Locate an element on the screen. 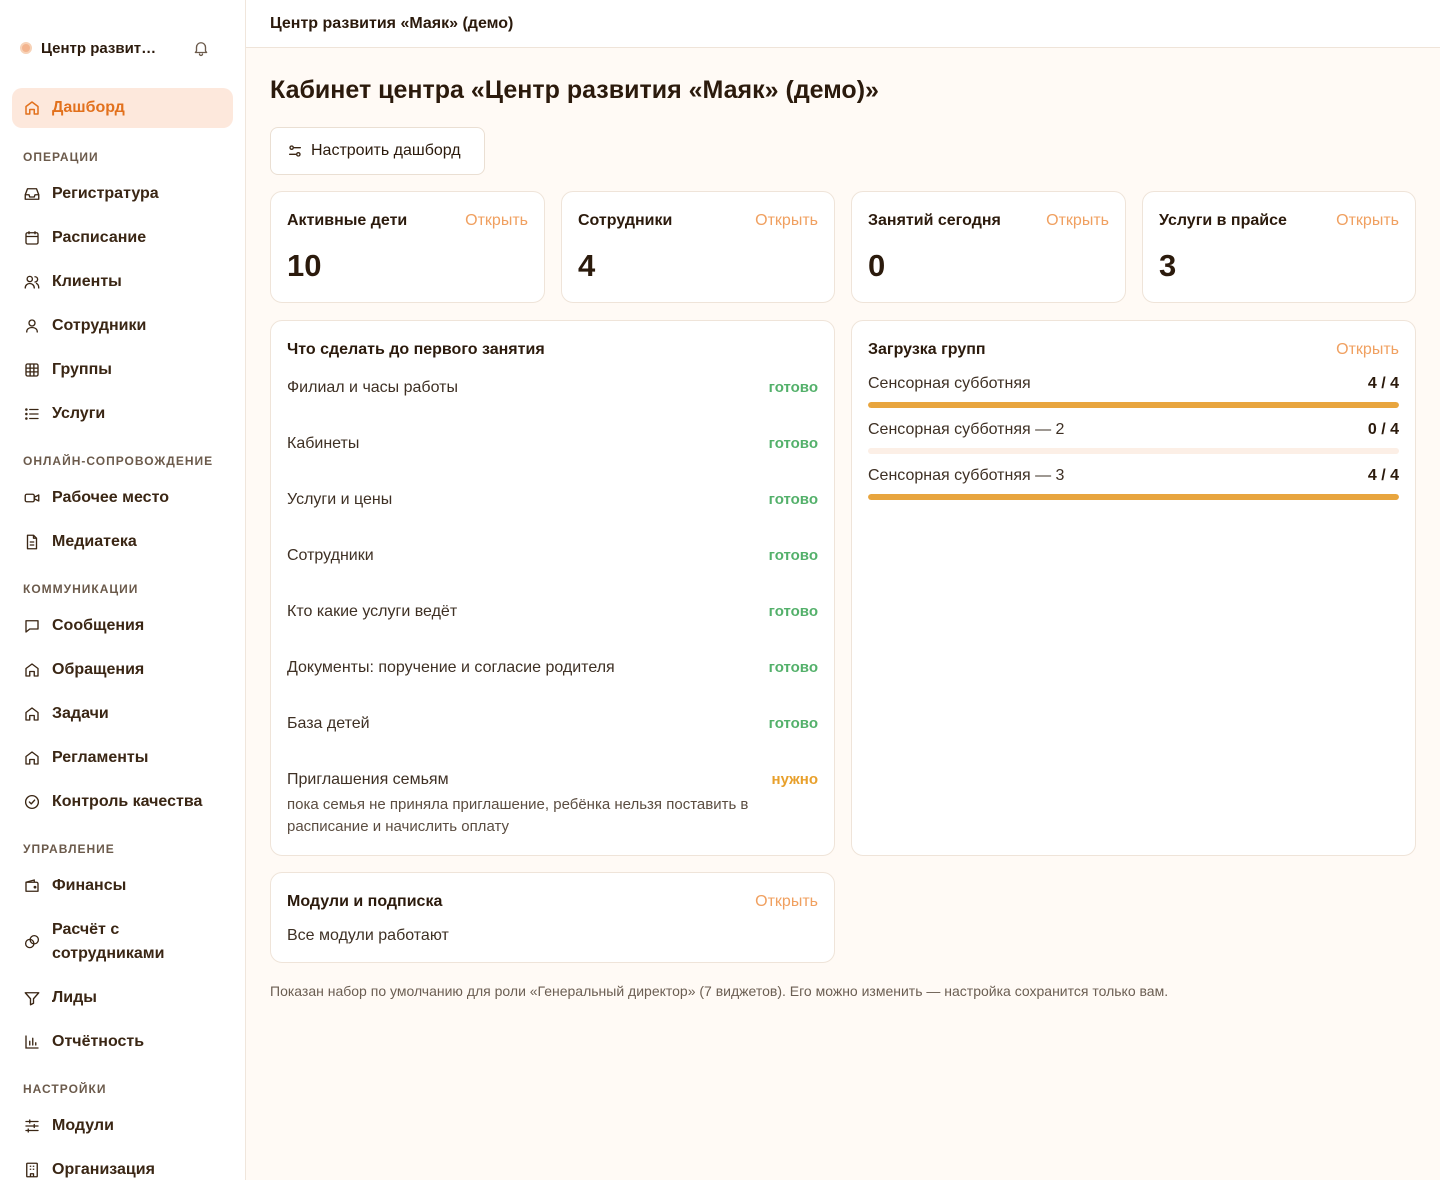 This screenshot has width=1440, height=1180. sidebar-item-label: Сотрудники is located at coordinates (99, 325).